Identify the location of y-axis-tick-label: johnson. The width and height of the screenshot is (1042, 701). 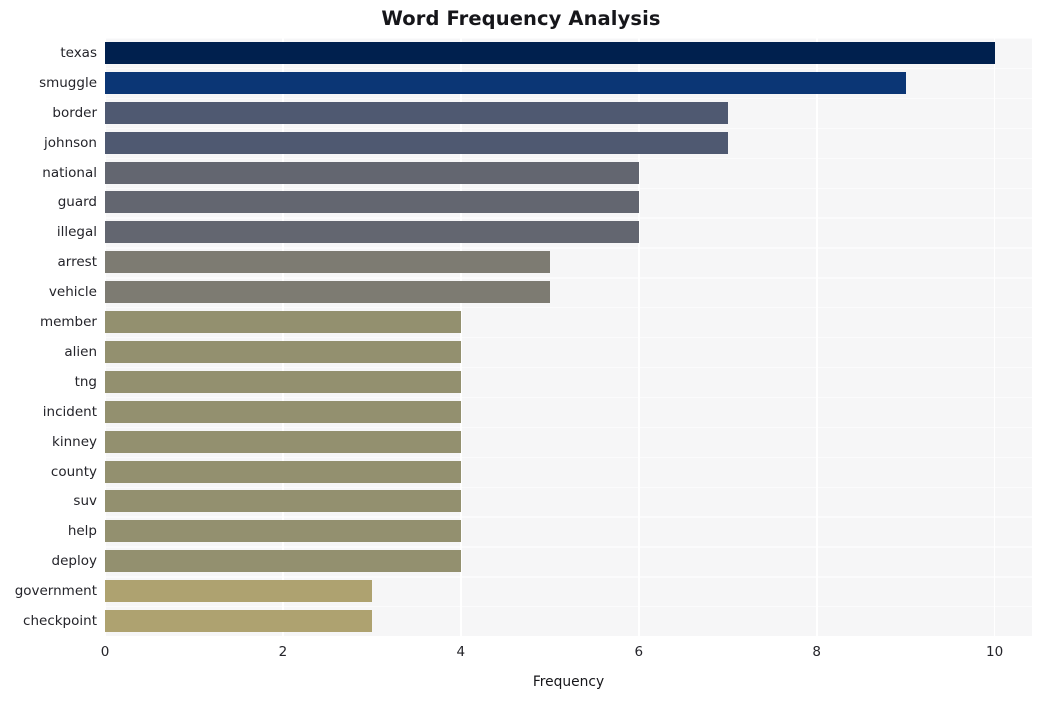
(70, 142).